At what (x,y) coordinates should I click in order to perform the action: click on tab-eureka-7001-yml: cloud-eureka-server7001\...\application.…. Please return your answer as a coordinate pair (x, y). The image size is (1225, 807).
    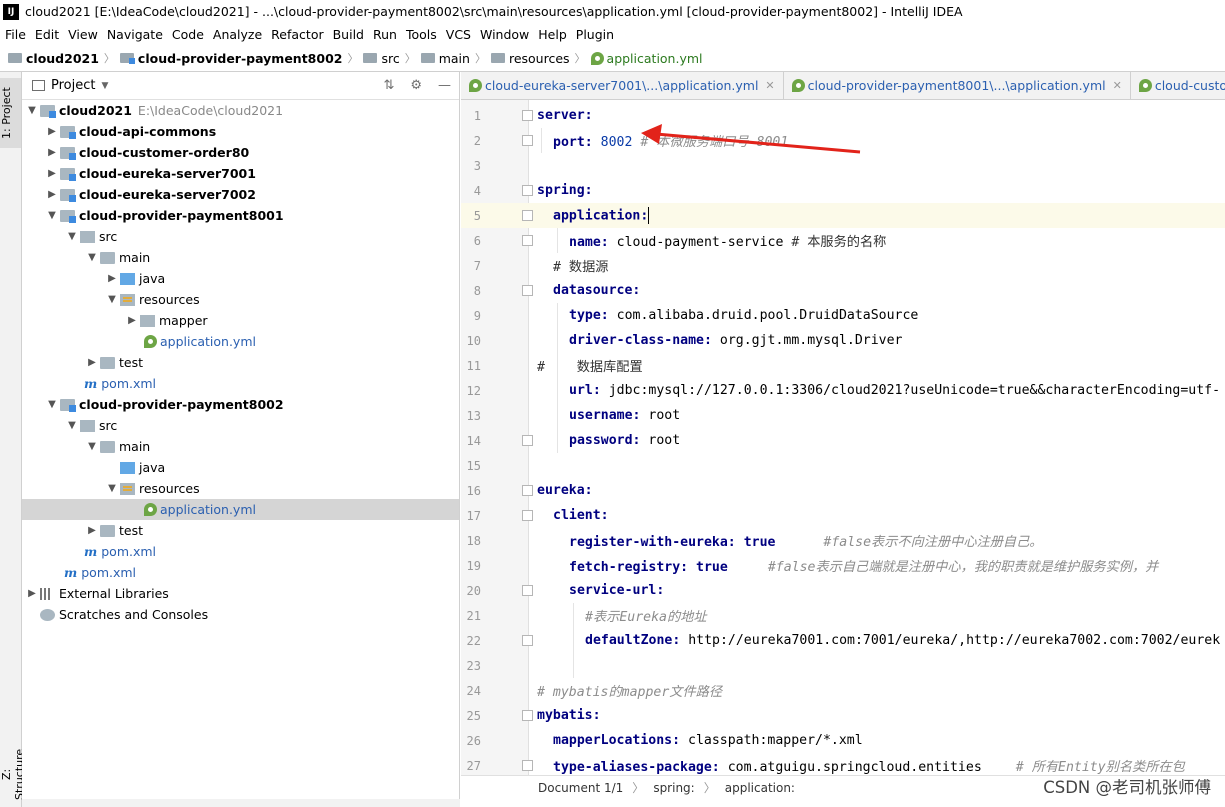
    Looking at the image, I should click on (622, 85).